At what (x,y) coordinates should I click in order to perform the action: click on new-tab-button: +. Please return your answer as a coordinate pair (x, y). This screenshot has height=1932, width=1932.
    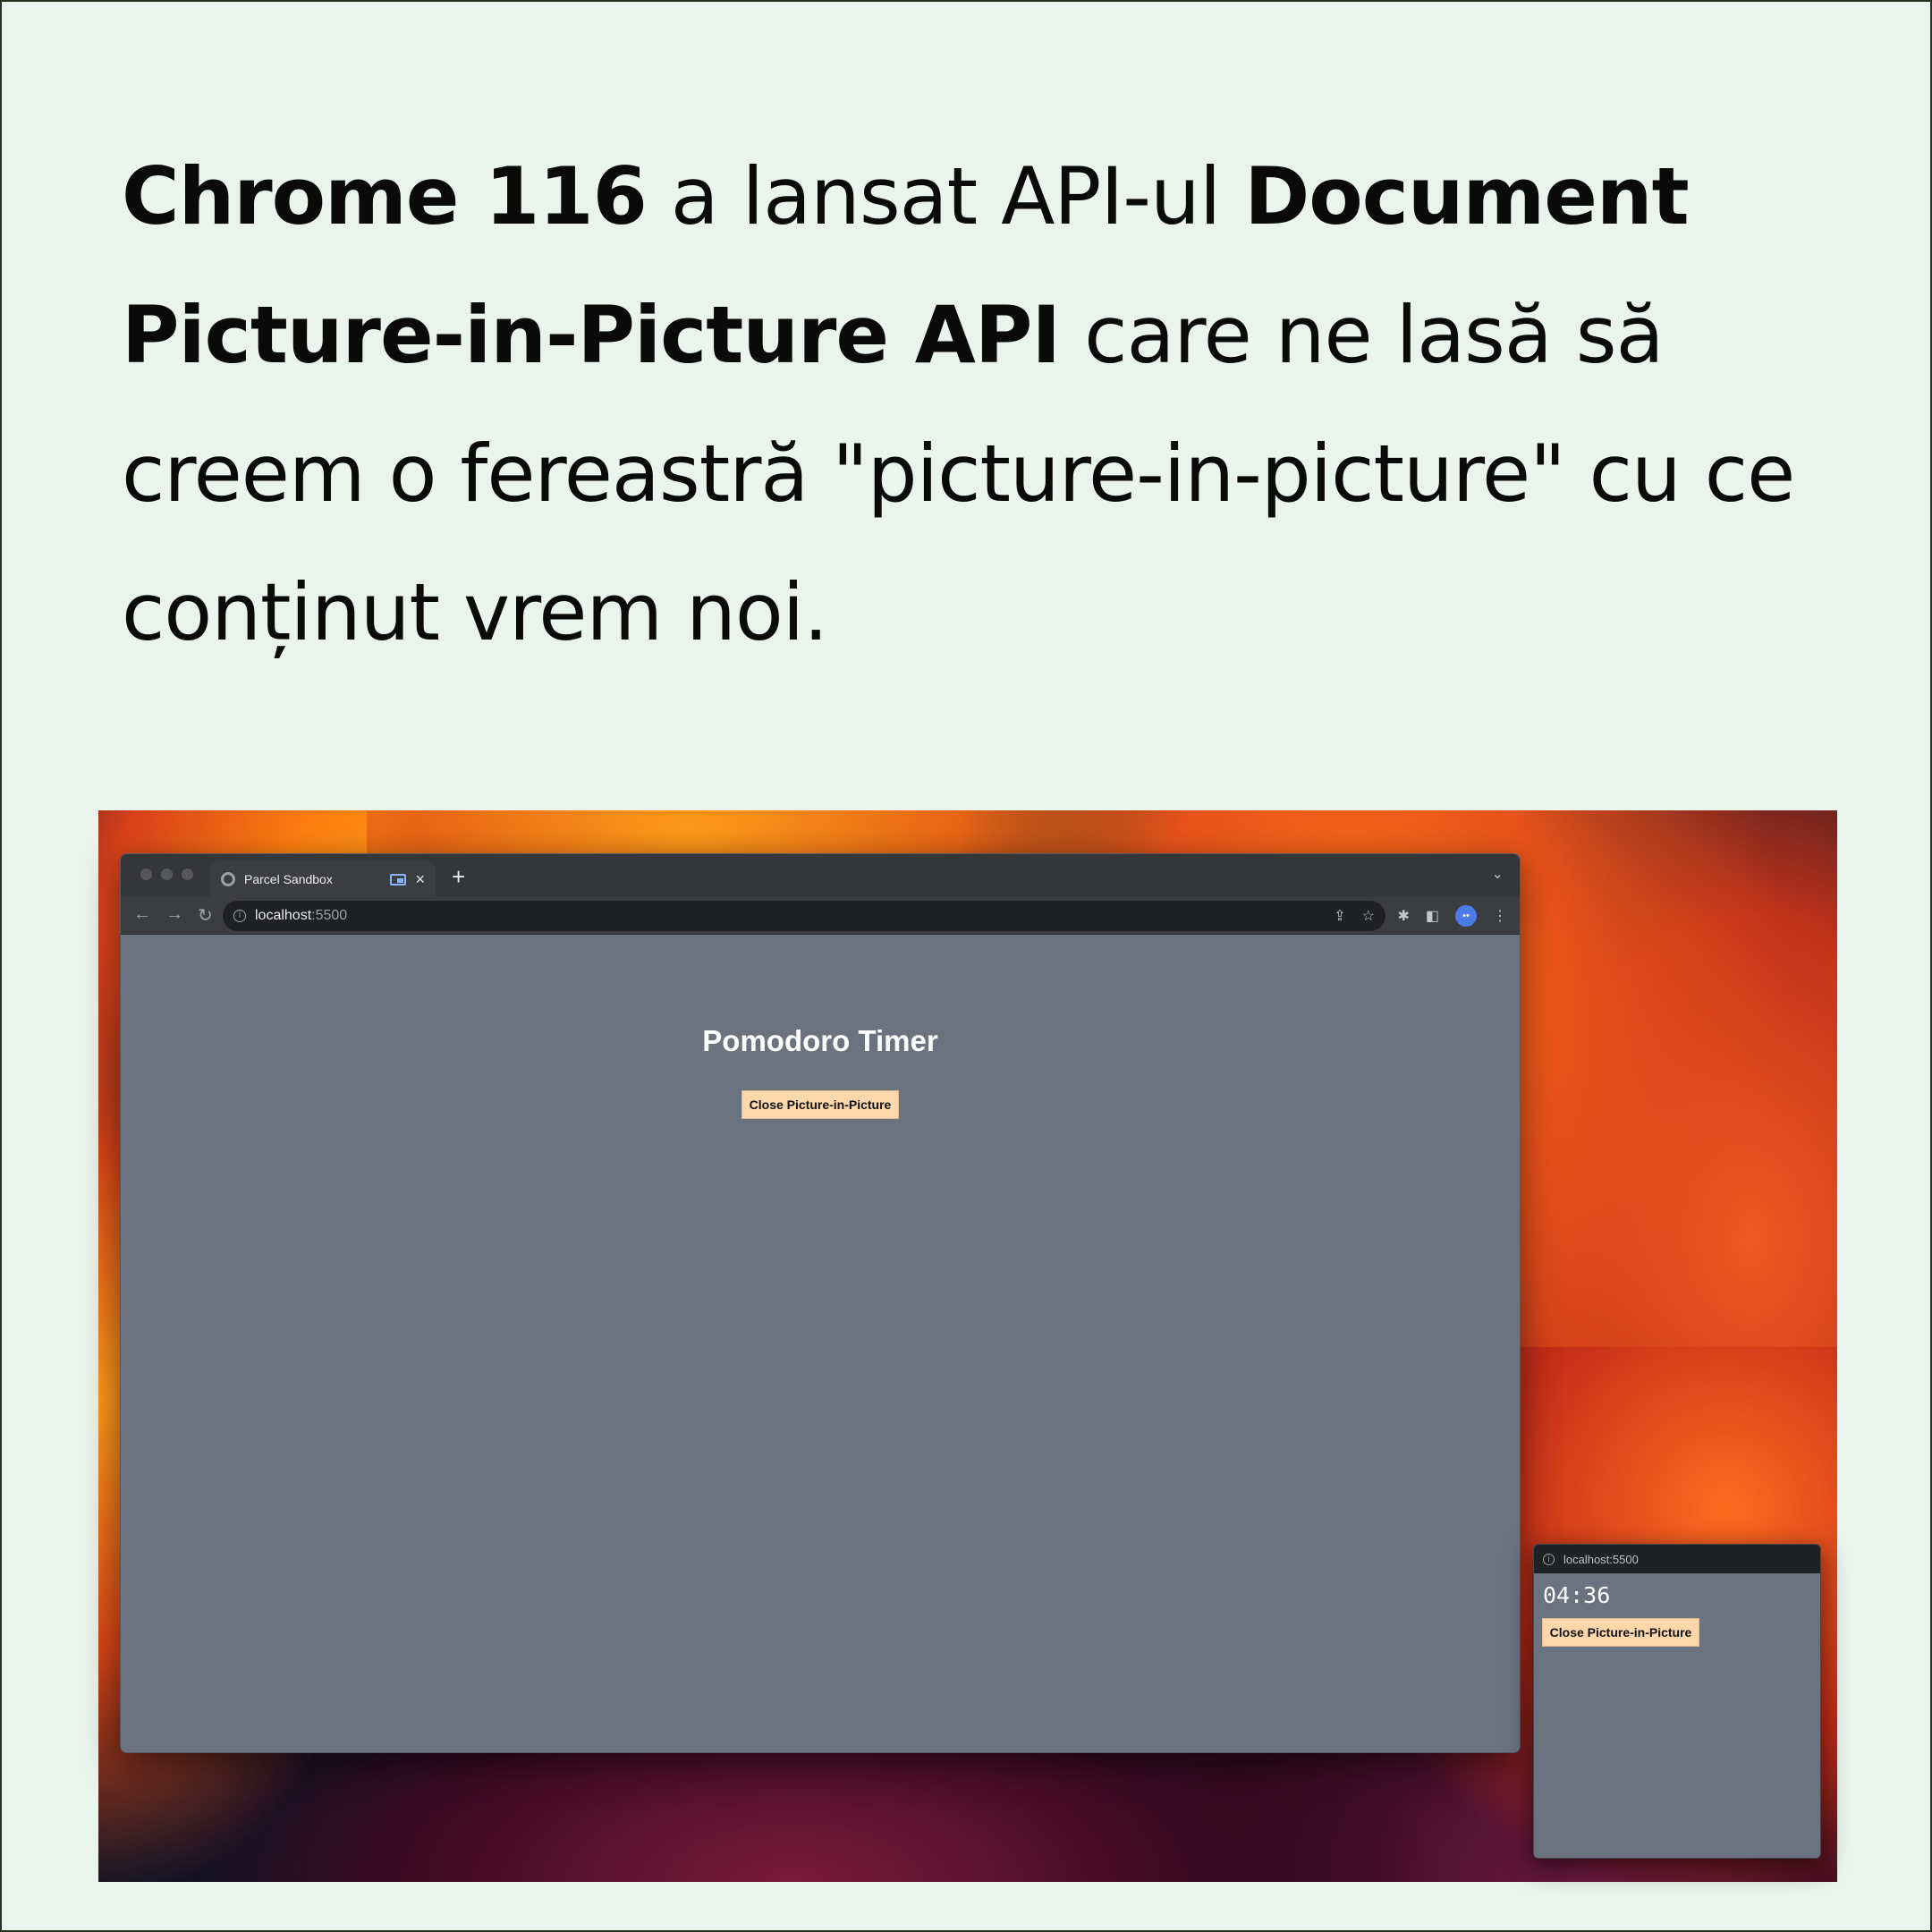
    Looking at the image, I should click on (458, 877).